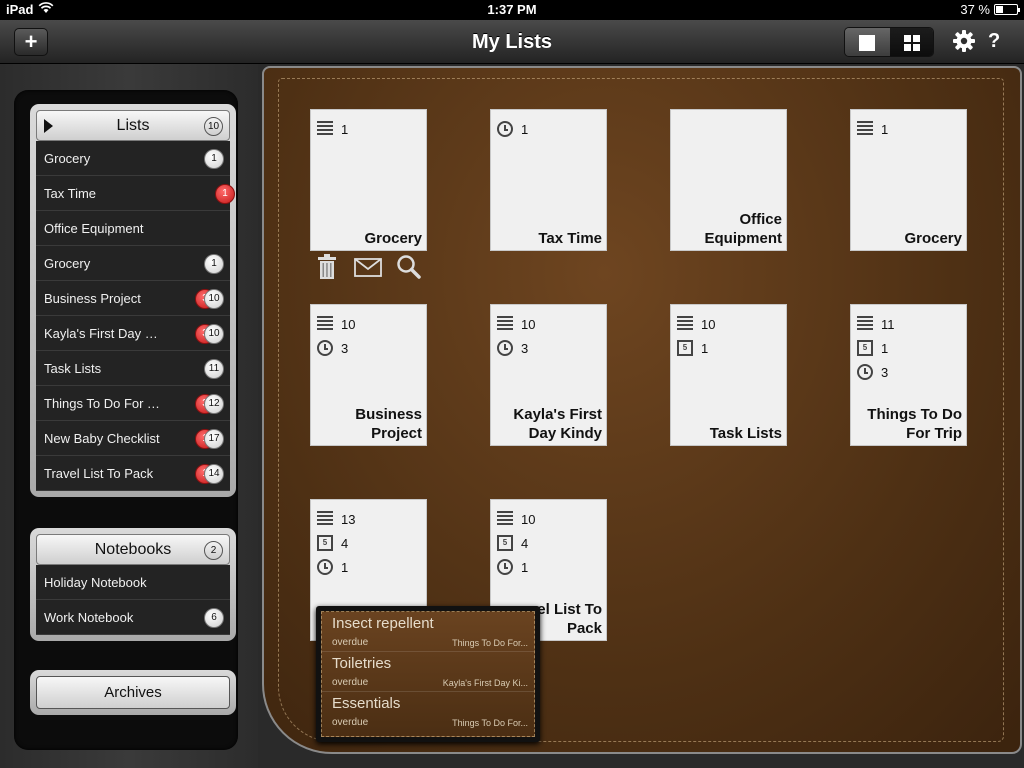 This screenshot has height=768, width=1024. What do you see at coordinates (409, 269) in the screenshot?
I see `search-icon` at bounding box center [409, 269].